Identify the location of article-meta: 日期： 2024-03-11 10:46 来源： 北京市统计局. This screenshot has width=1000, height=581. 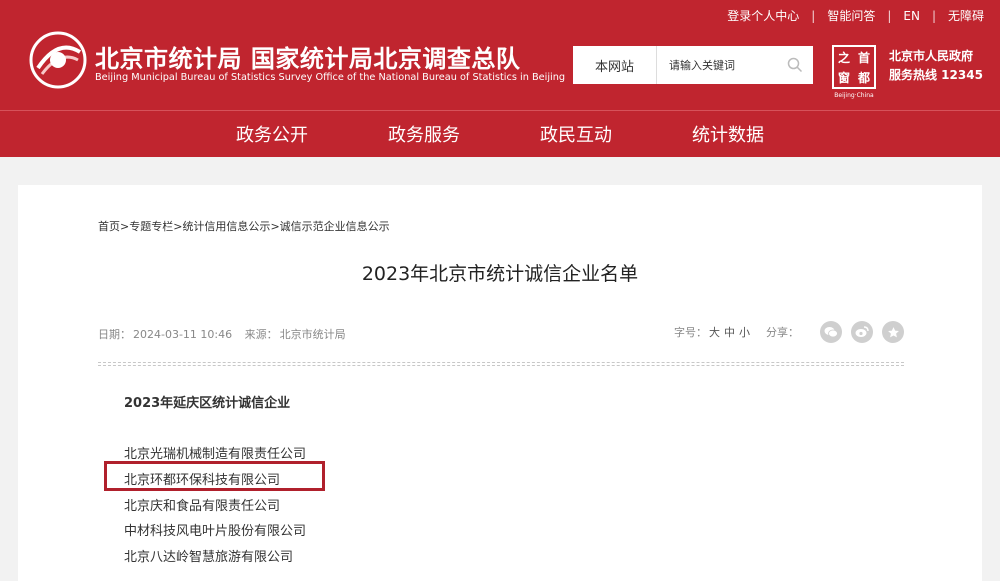
(223, 334).